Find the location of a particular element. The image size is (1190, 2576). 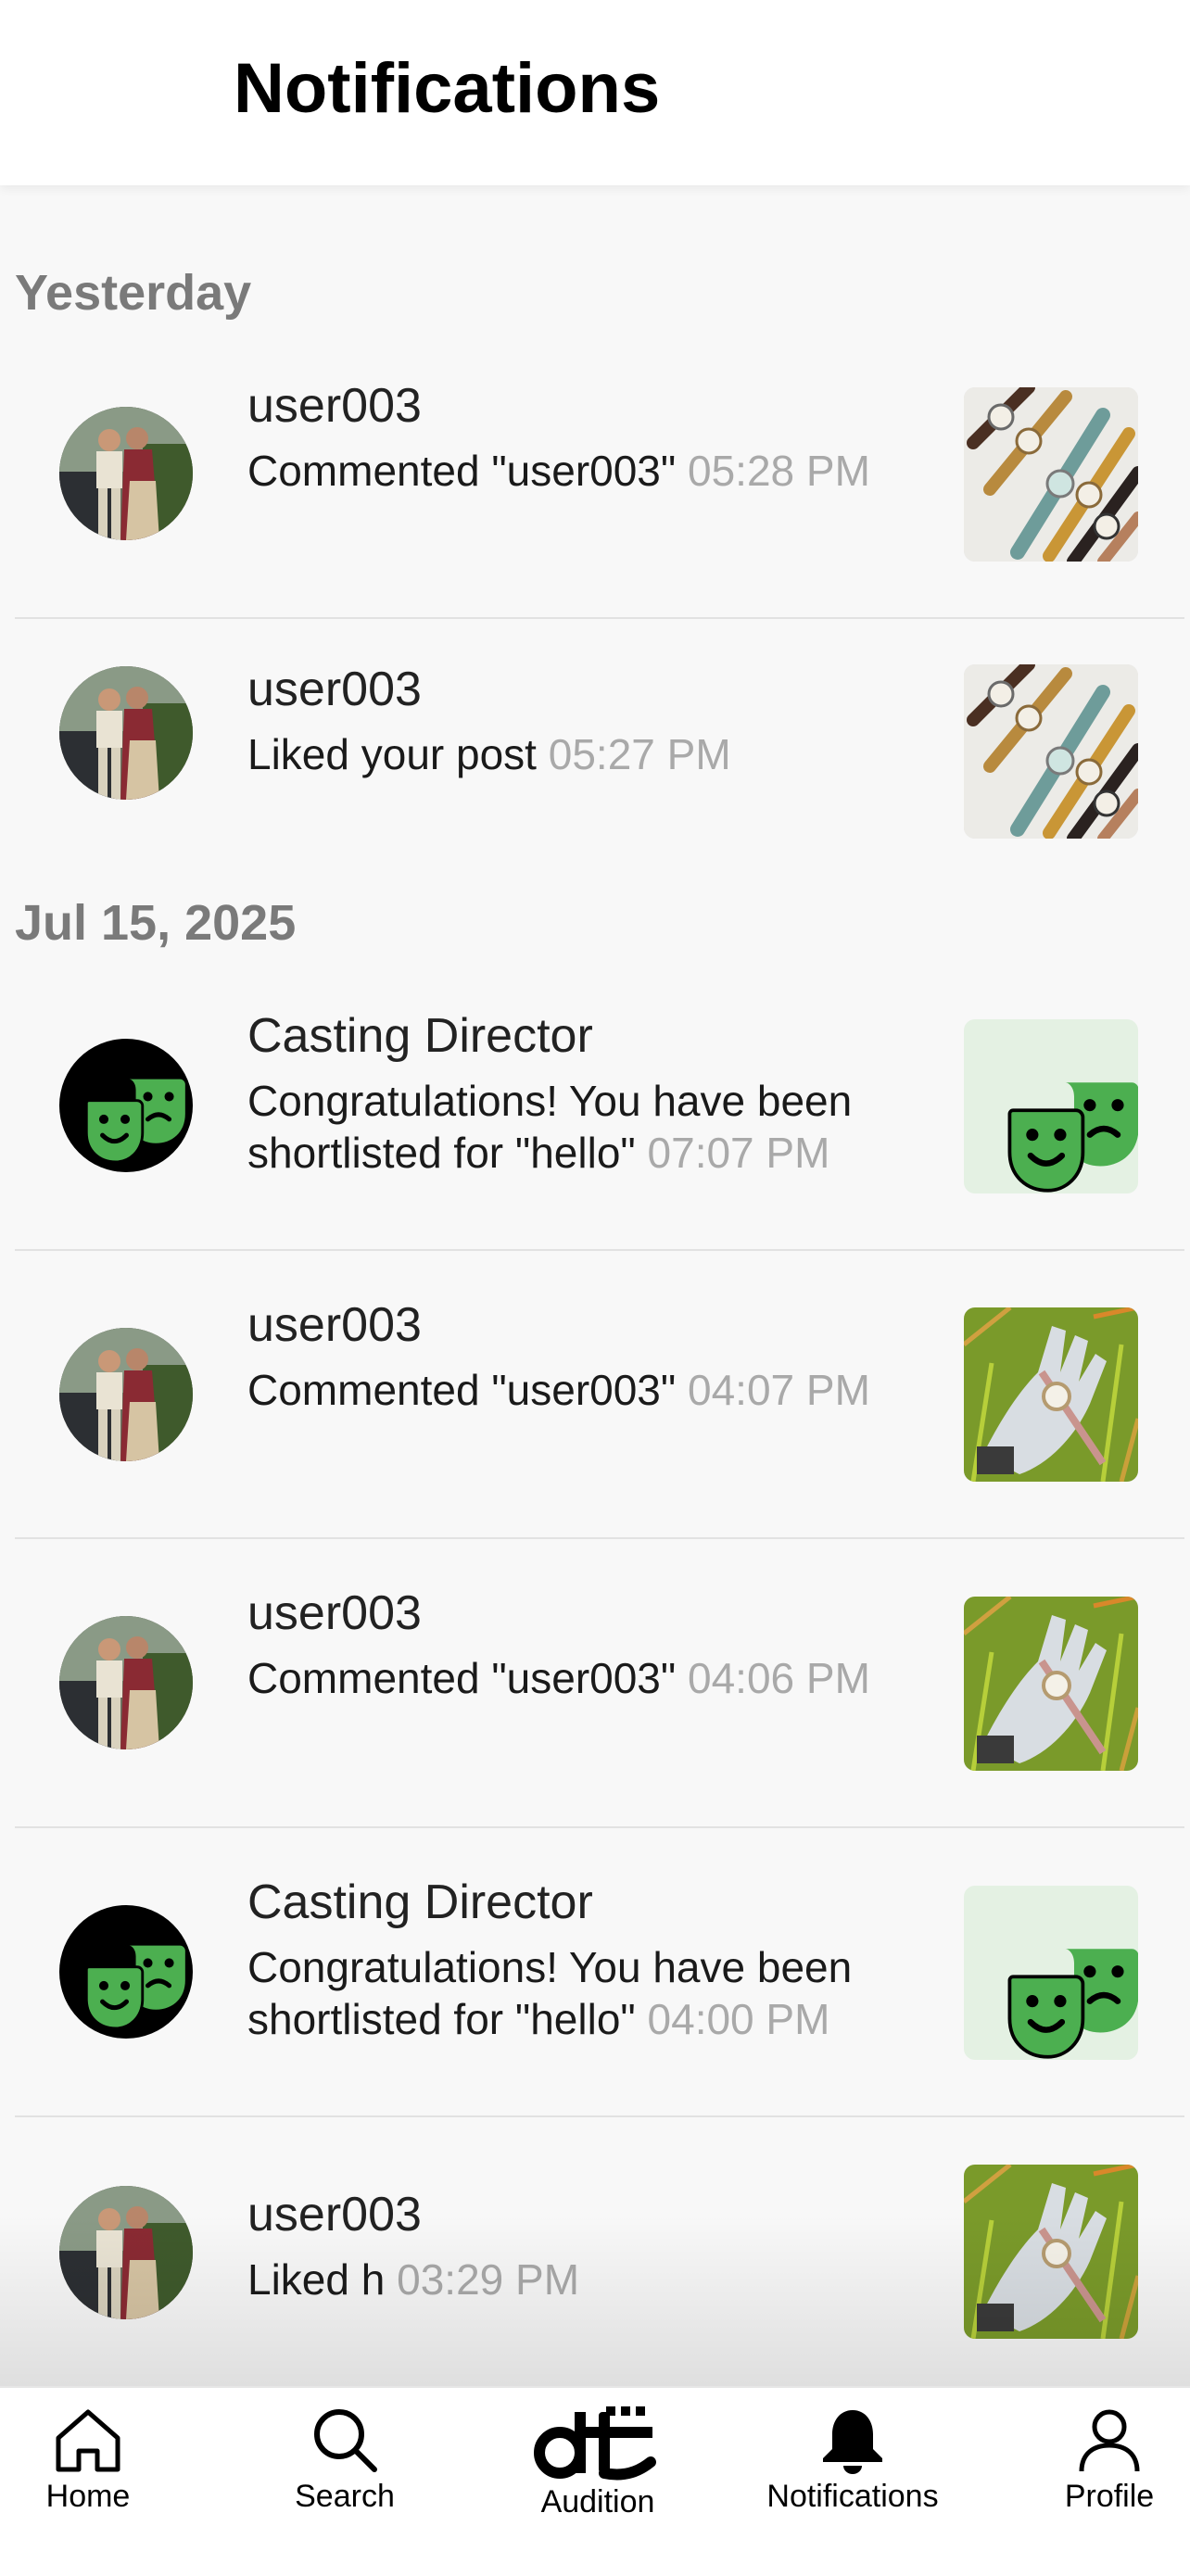

notification-item: user003 Commented "user003" 04:06 PM is located at coordinates (599, 1684).